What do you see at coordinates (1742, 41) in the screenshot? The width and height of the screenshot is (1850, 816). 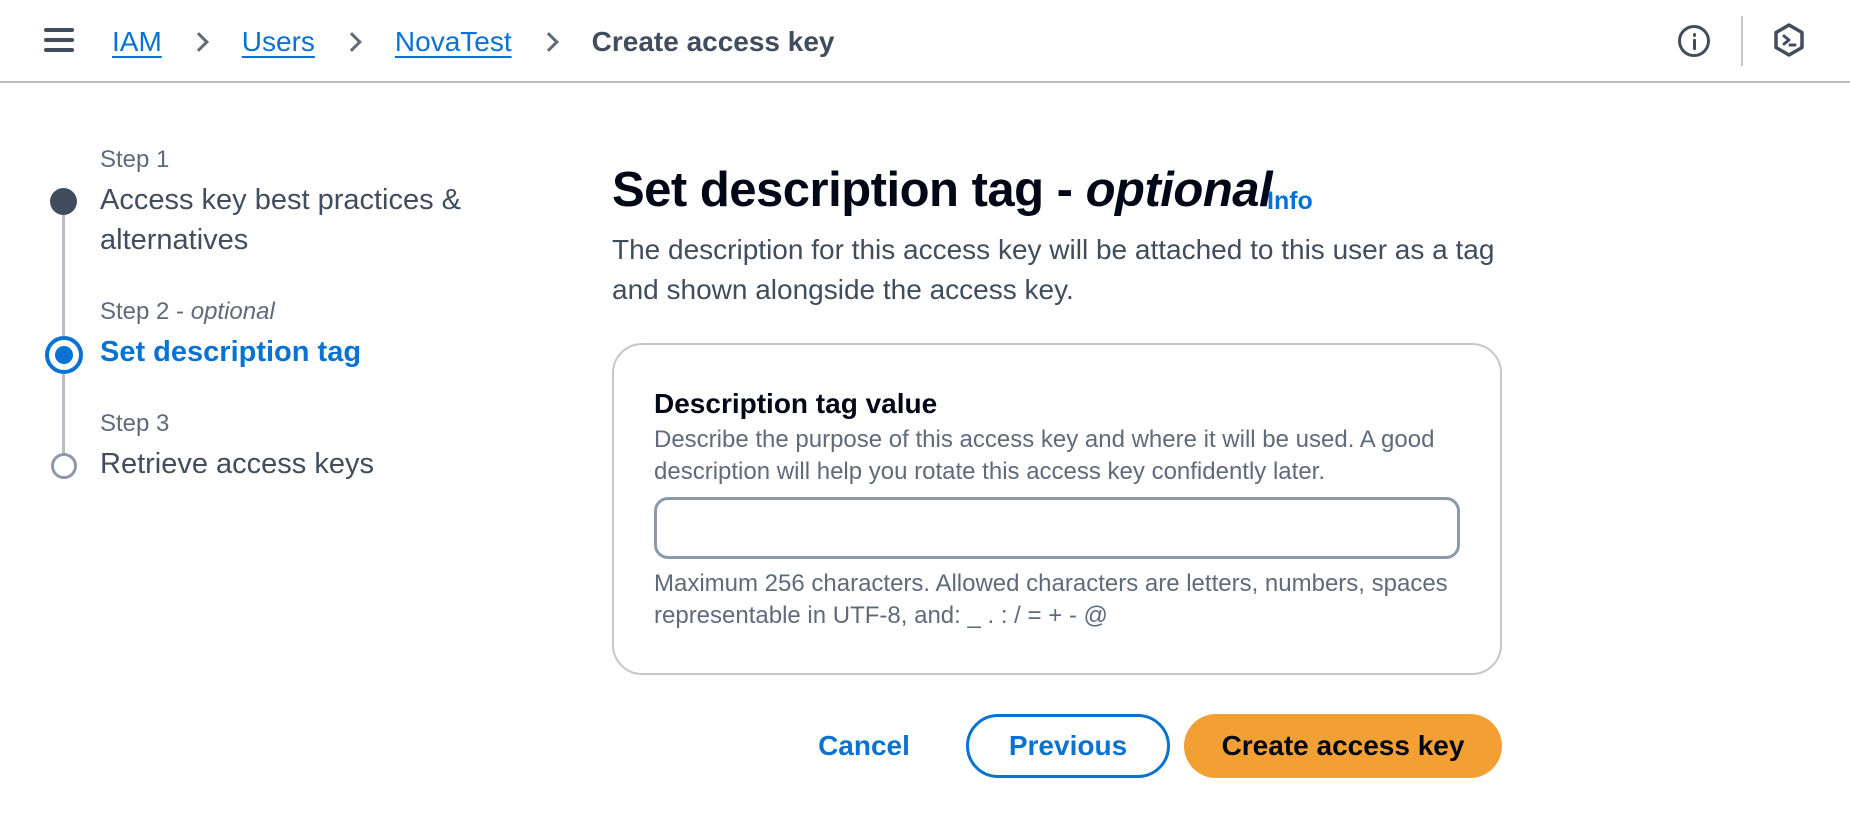 I see `header-divider` at bounding box center [1742, 41].